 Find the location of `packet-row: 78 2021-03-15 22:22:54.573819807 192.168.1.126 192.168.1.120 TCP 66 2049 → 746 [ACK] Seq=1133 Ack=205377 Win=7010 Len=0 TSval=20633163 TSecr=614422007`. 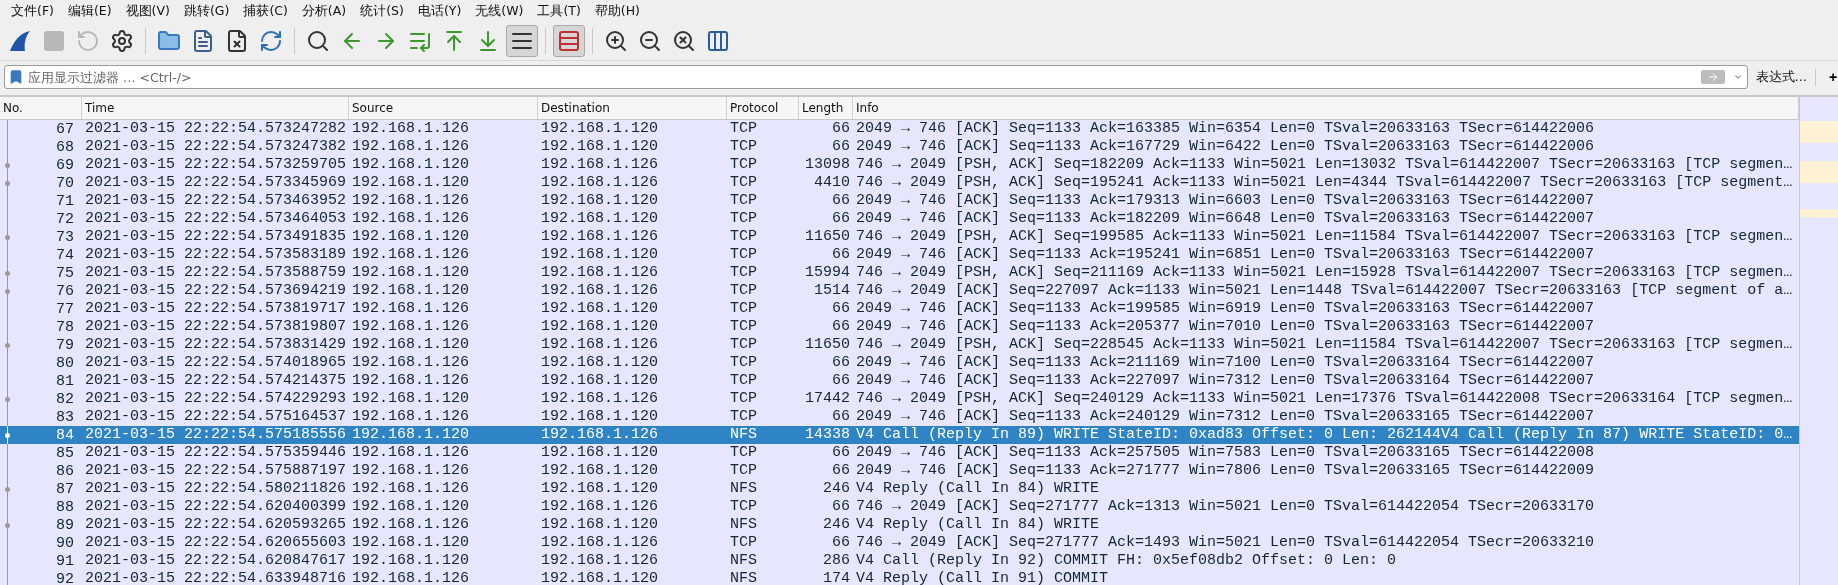

packet-row: 78 2021-03-15 22:22:54.573819807 192.168.1.126 192.168.1.120 TCP 66 2049 → 746 [ACK] Seq=1133 Ack=205377 Win=7010 Len=0 TSval=20633163 TSecr=614422007 is located at coordinates (899, 327).